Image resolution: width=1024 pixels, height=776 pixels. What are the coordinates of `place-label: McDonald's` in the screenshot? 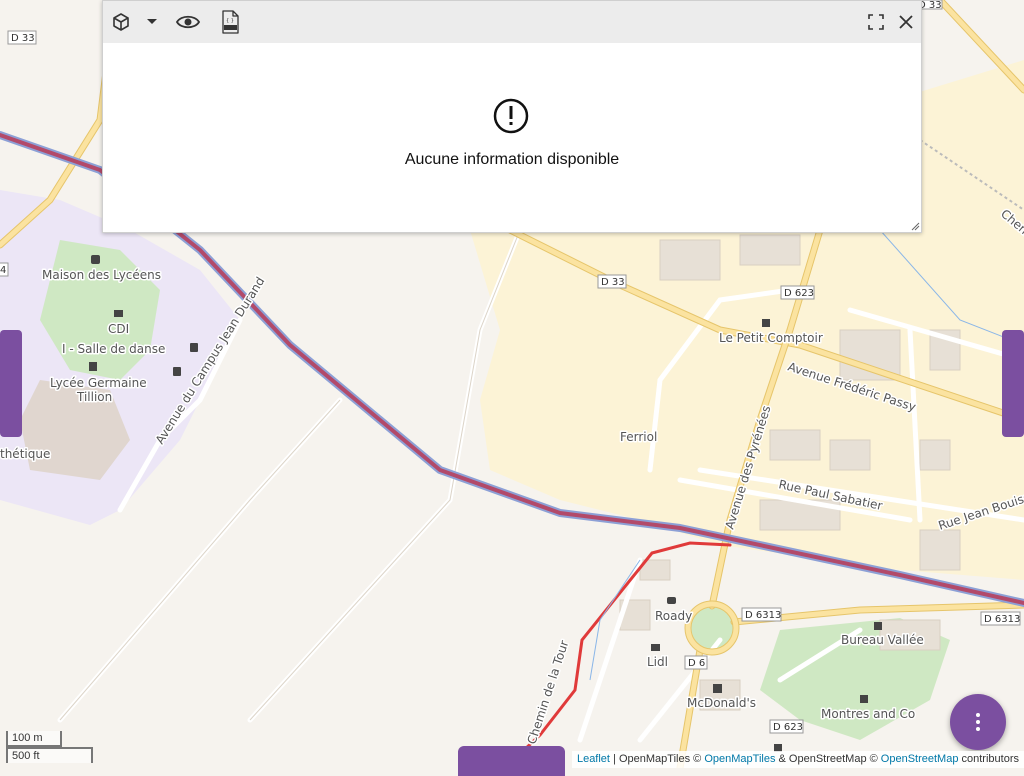 It's located at (721, 703).